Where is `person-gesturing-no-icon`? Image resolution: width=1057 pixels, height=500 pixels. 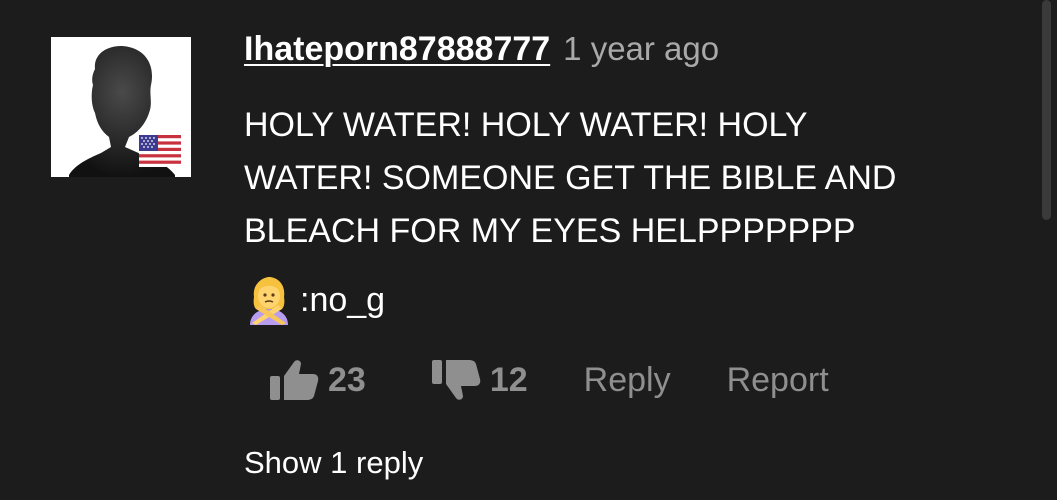 person-gesturing-no-icon is located at coordinates (269, 301).